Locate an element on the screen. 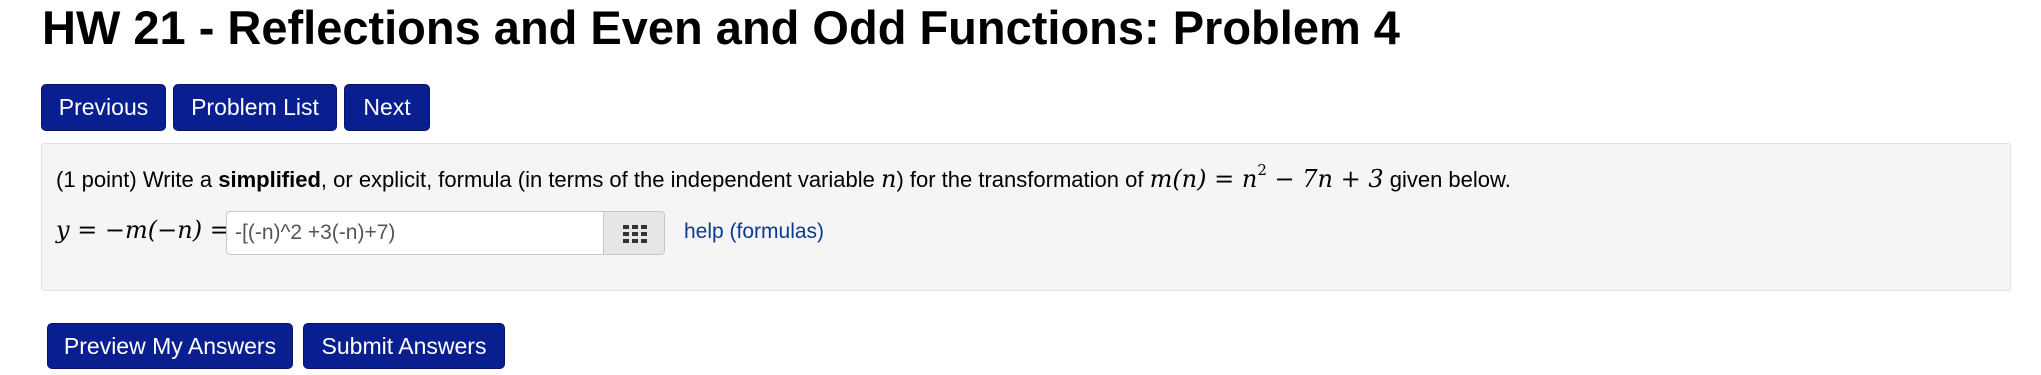 This screenshot has width=2041, height=375. statement-text-3: ) for the transformation of is located at coordinates (1023, 179).